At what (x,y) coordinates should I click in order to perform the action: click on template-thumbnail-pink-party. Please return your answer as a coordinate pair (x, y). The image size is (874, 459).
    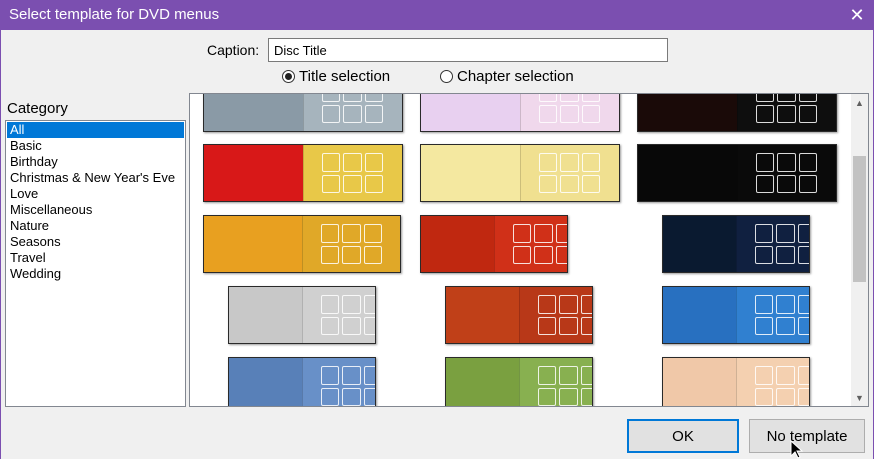
    Looking at the image, I should click on (520, 113).